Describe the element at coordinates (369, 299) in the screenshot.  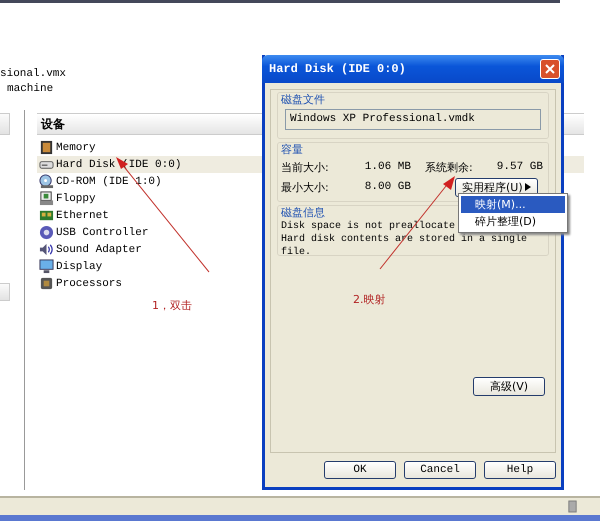
I see `annotation-text: 2.映射` at that location.